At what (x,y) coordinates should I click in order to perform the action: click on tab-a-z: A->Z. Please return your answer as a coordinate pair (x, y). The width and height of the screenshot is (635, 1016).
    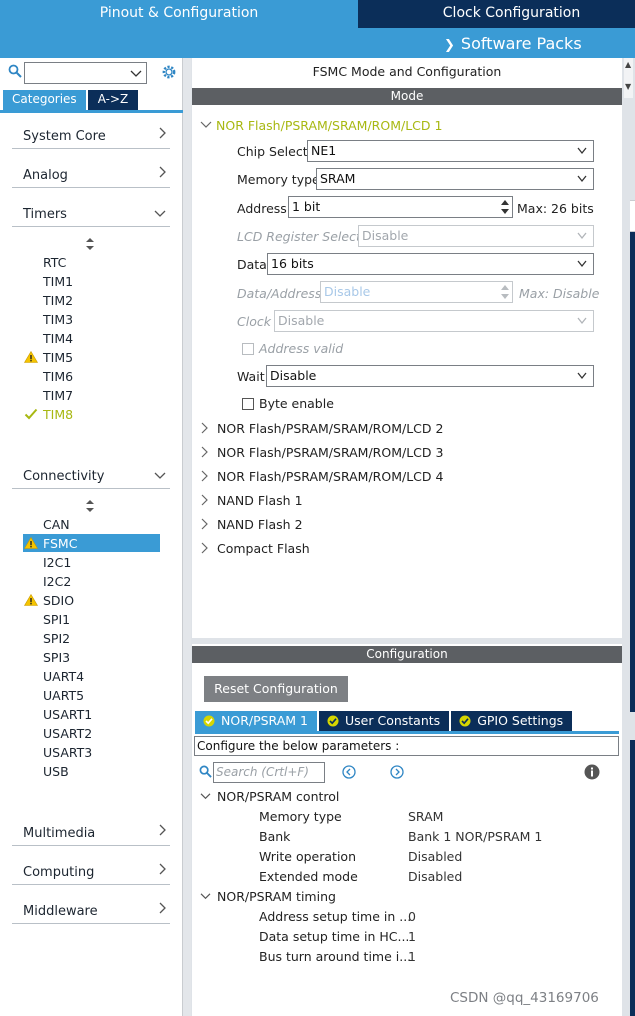
    Looking at the image, I should click on (113, 100).